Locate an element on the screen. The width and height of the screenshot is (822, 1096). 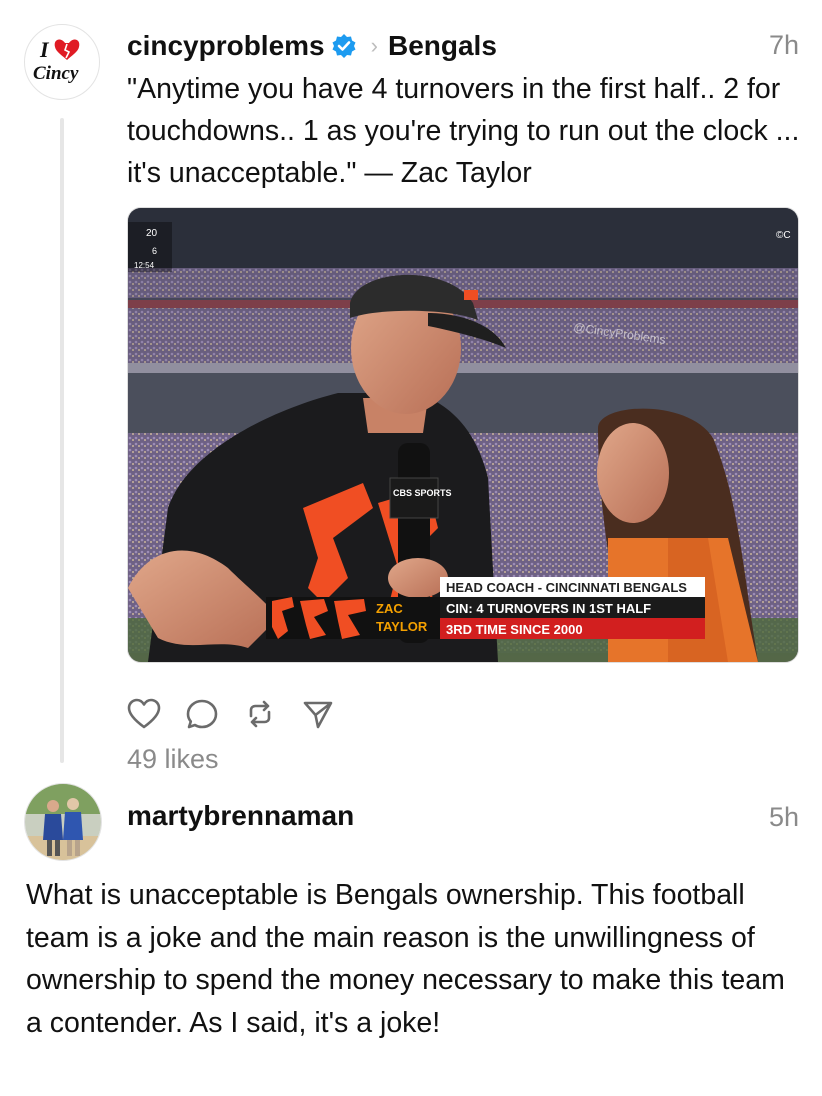
network-bug: ©C is located at coordinates (783, 235).